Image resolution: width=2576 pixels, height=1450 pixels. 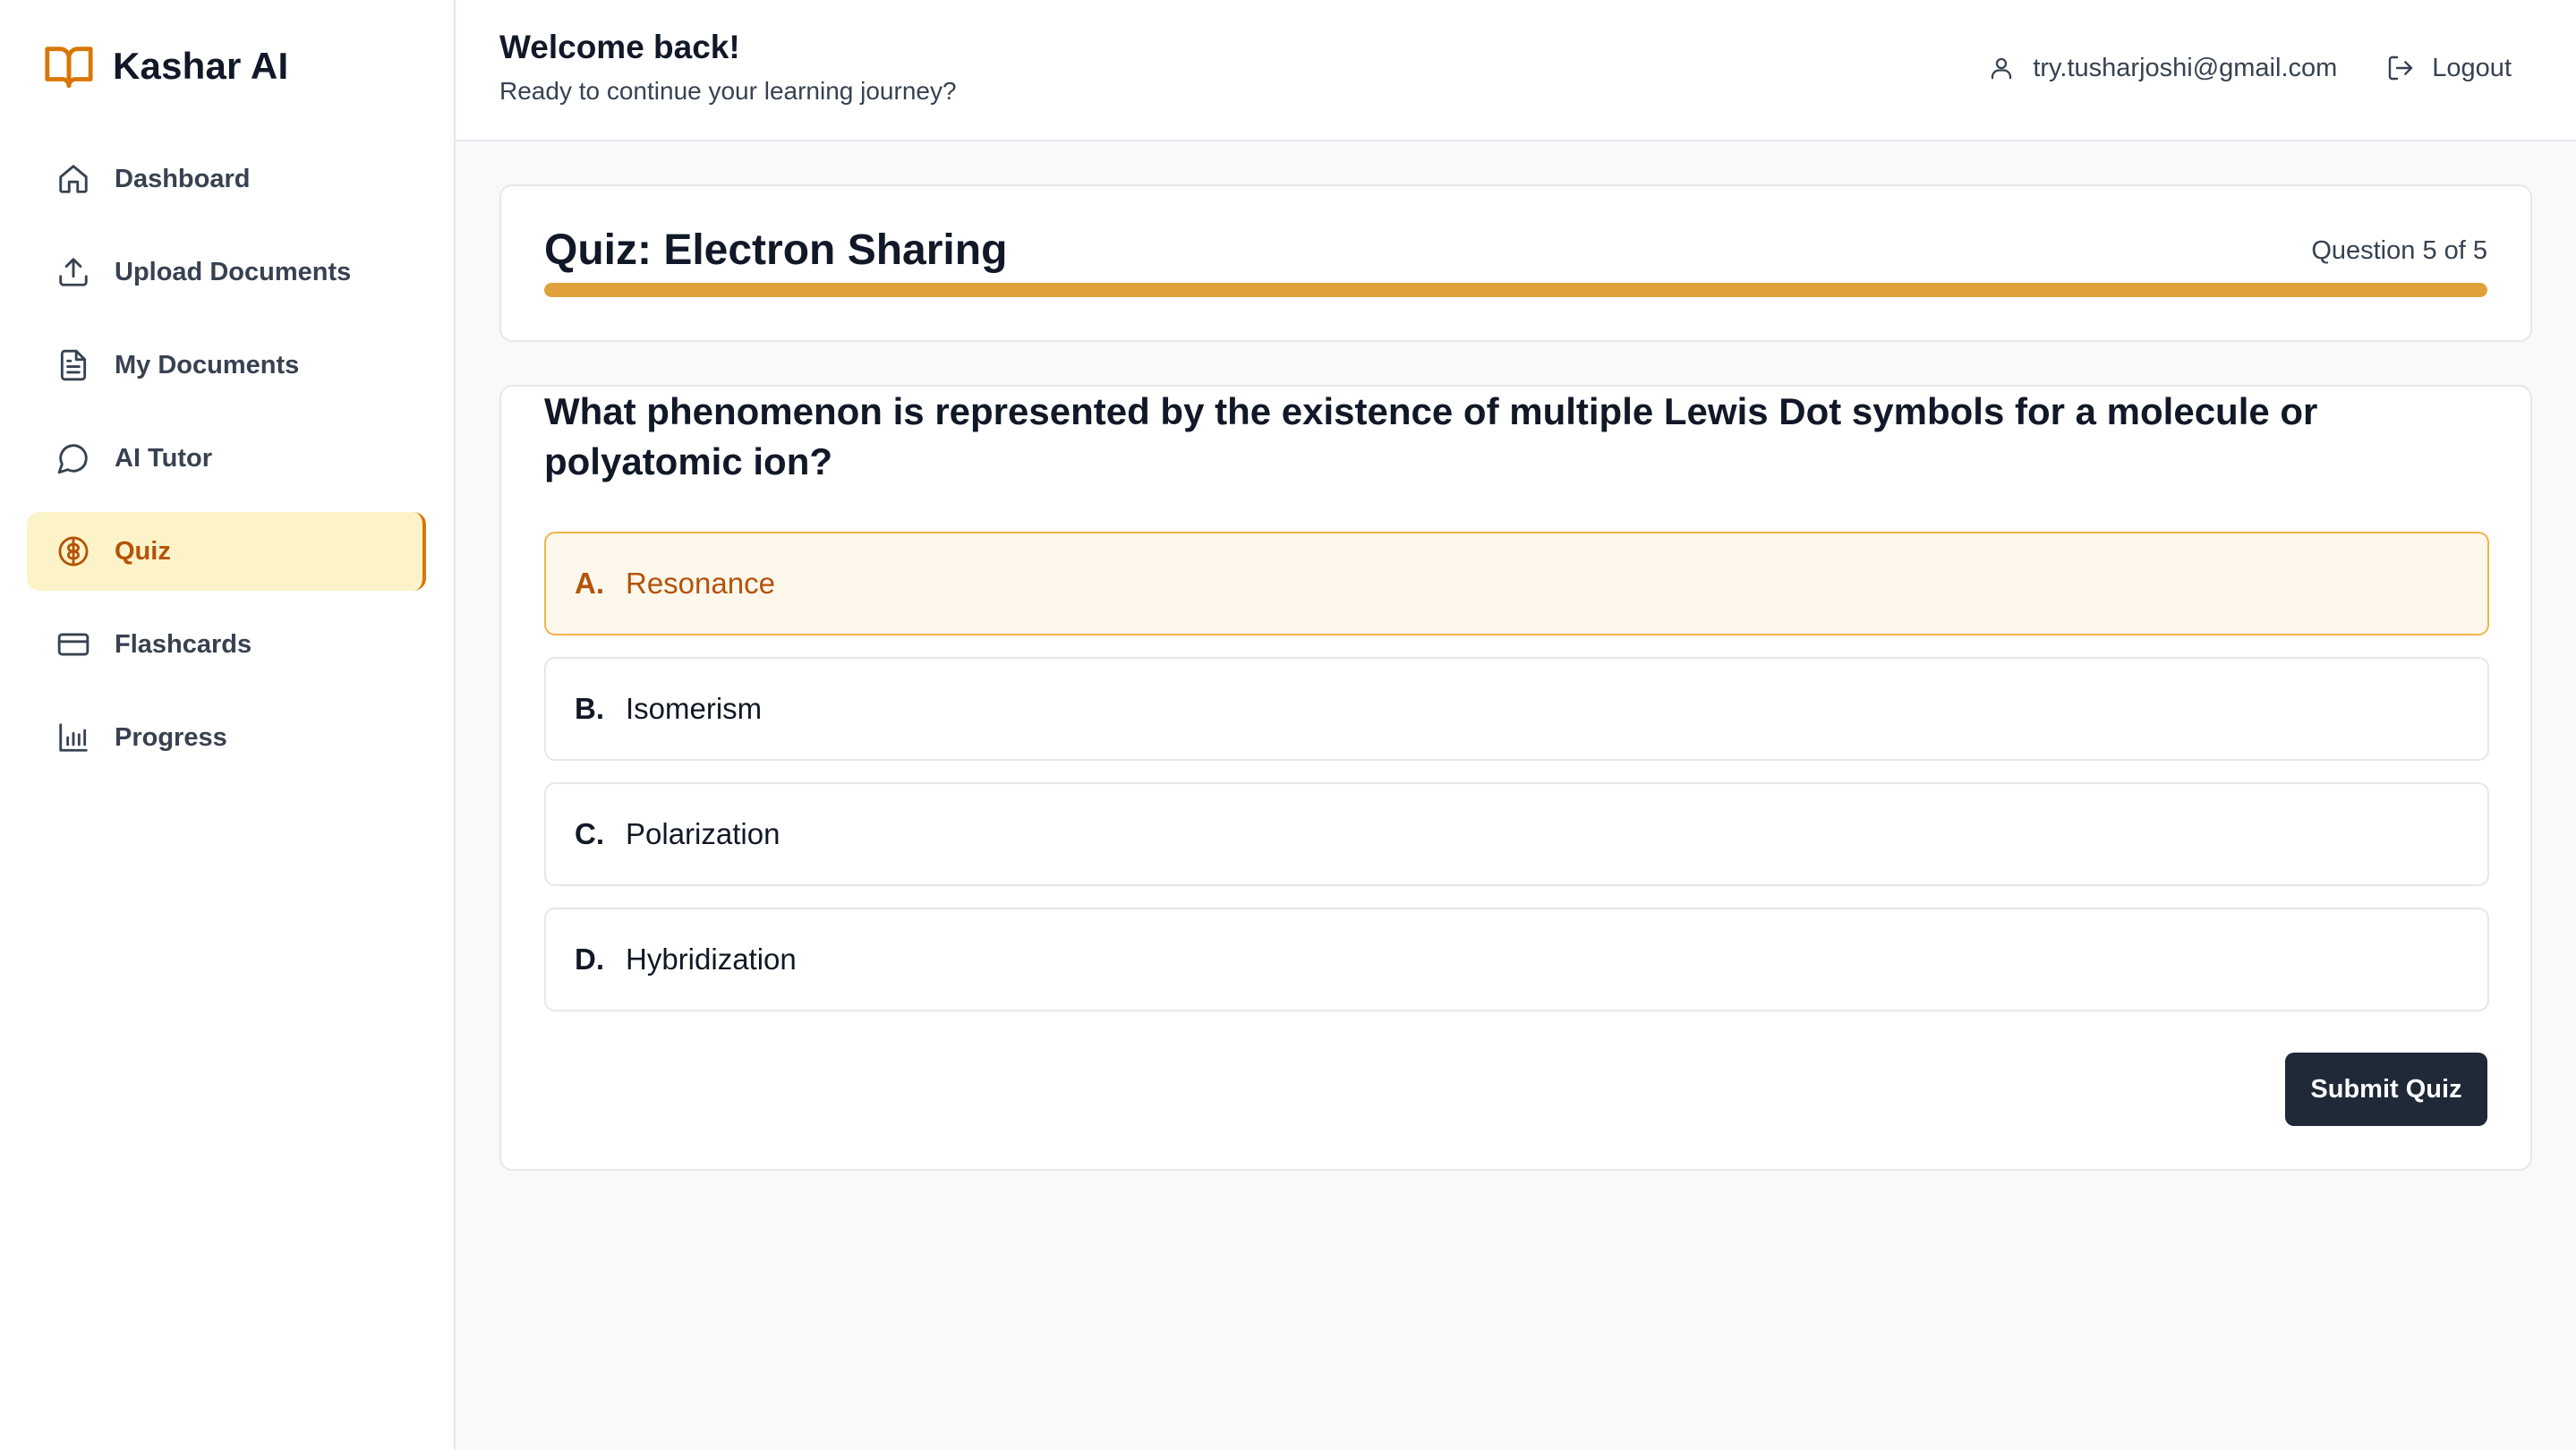 What do you see at coordinates (703, 833) in the screenshot?
I see `option-text: Polarization` at bounding box center [703, 833].